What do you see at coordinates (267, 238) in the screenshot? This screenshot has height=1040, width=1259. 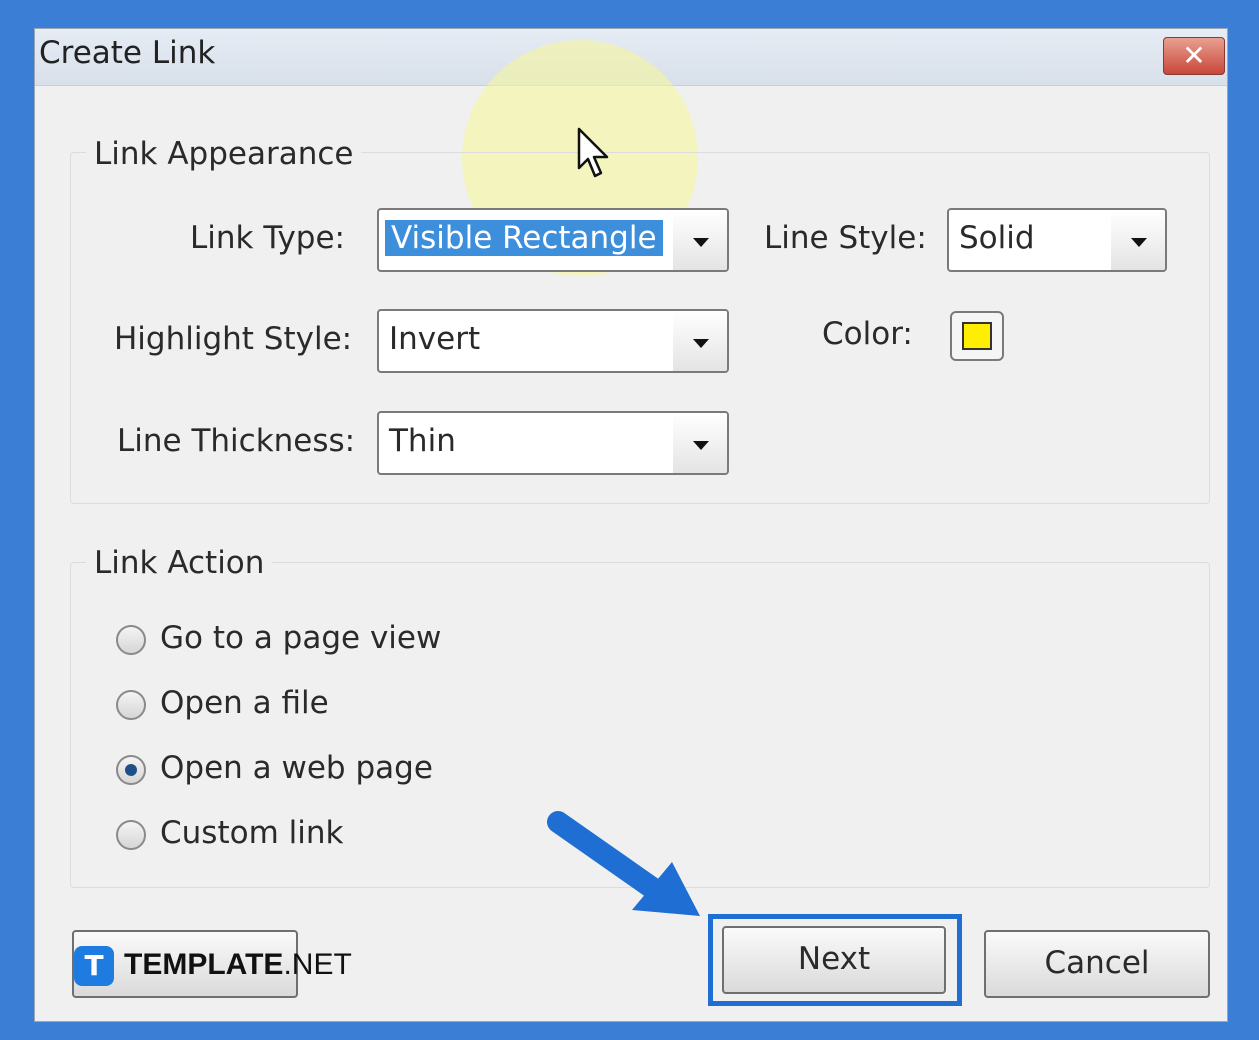 I see `link-type-label: Link Type:` at bounding box center [267, 238].